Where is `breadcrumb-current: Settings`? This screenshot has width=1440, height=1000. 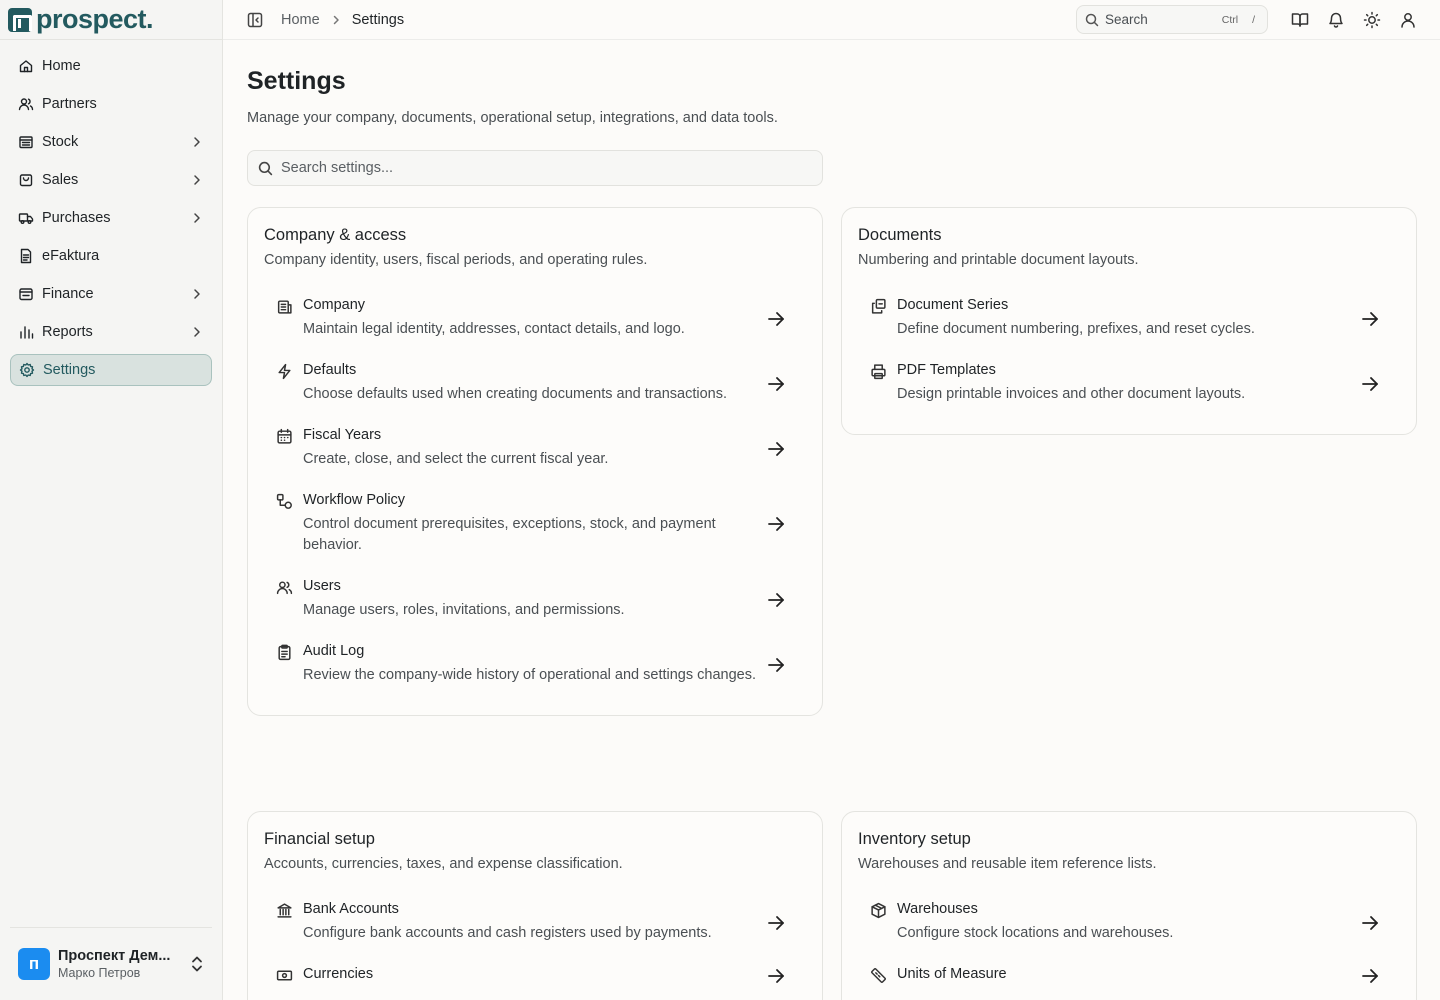 breadcrumb-current: Settings is located at coordinates (378, 19).